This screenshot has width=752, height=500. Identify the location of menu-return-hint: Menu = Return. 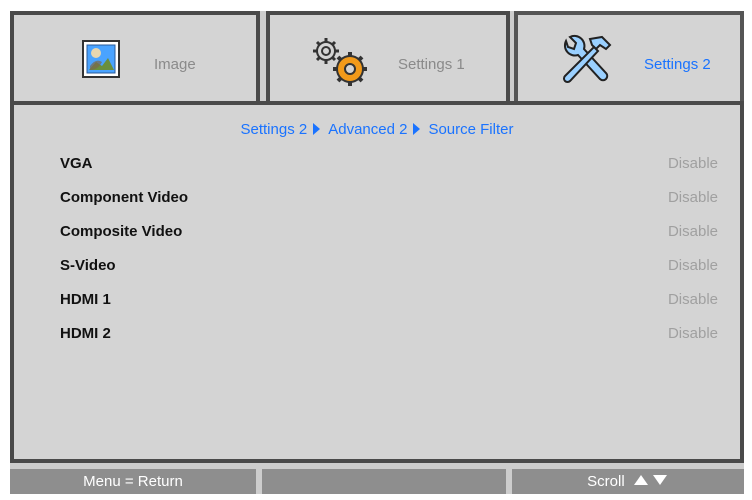
(133, 481).